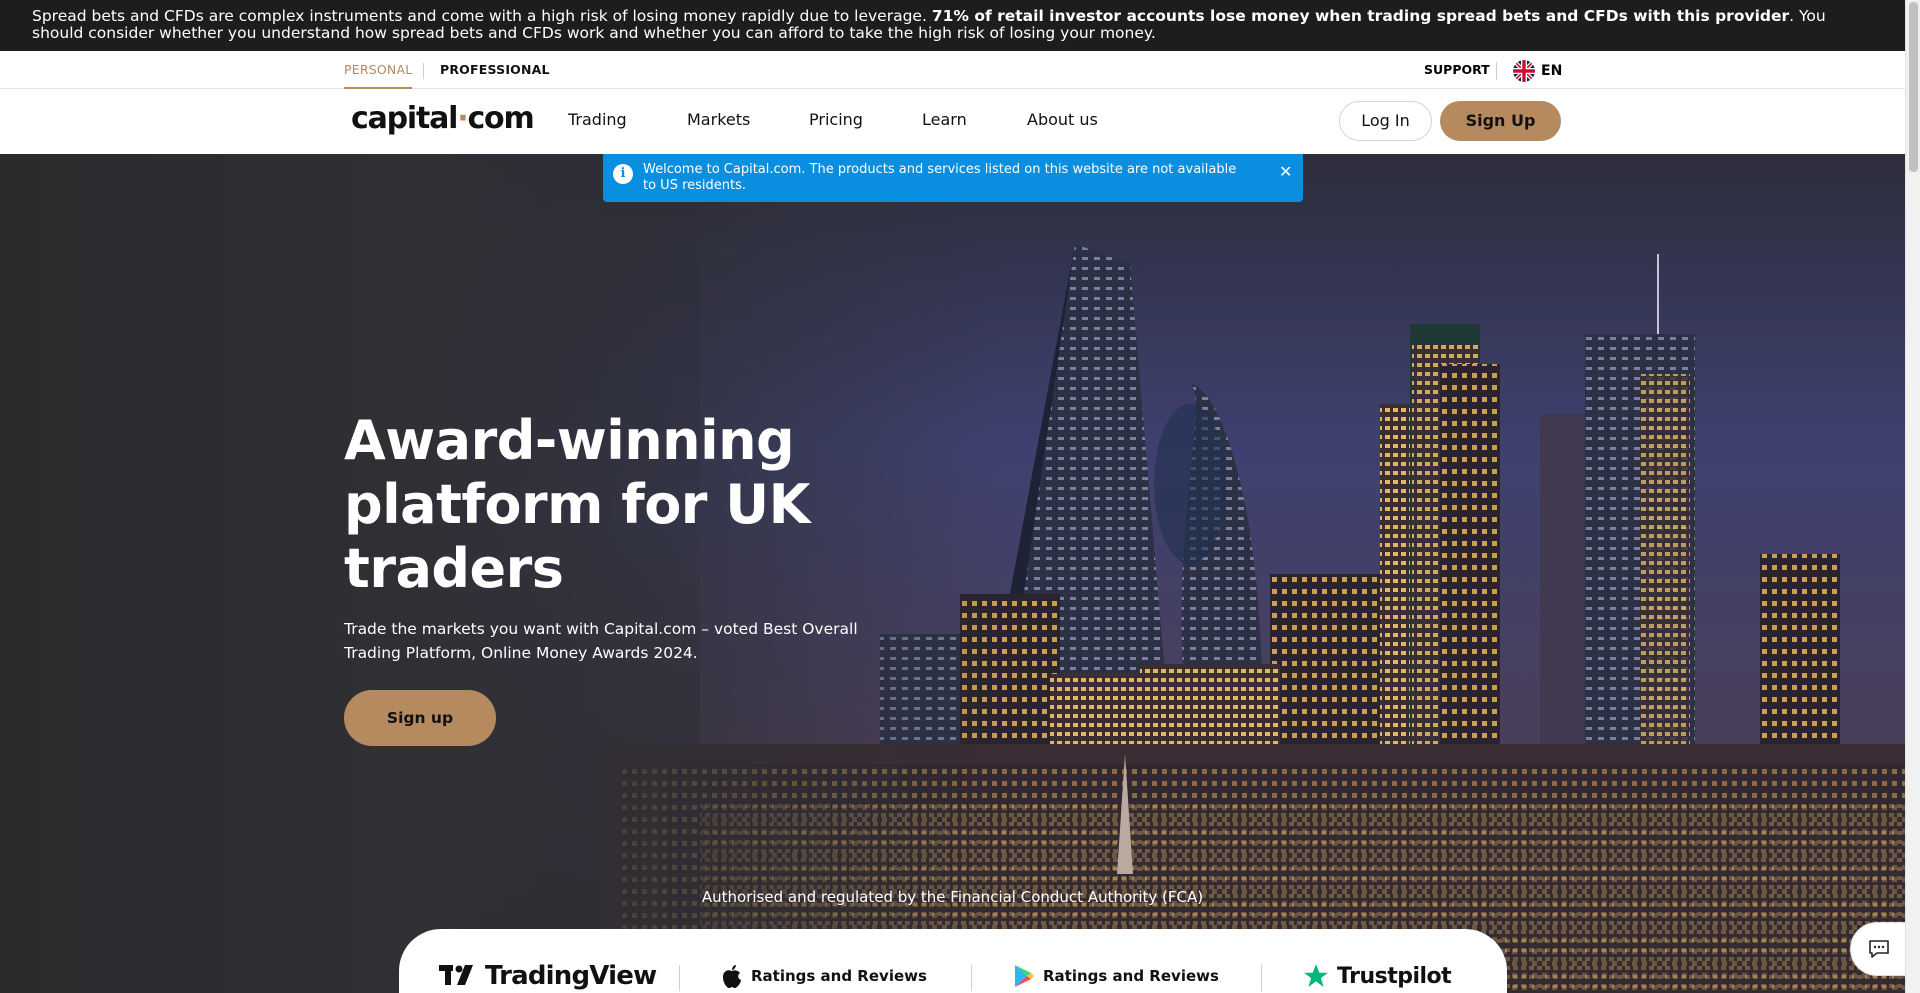 The image size is (1920, 993). Describe the element at coordinates (423, 71) in the screenshot. I see `segment-divider` at that location.